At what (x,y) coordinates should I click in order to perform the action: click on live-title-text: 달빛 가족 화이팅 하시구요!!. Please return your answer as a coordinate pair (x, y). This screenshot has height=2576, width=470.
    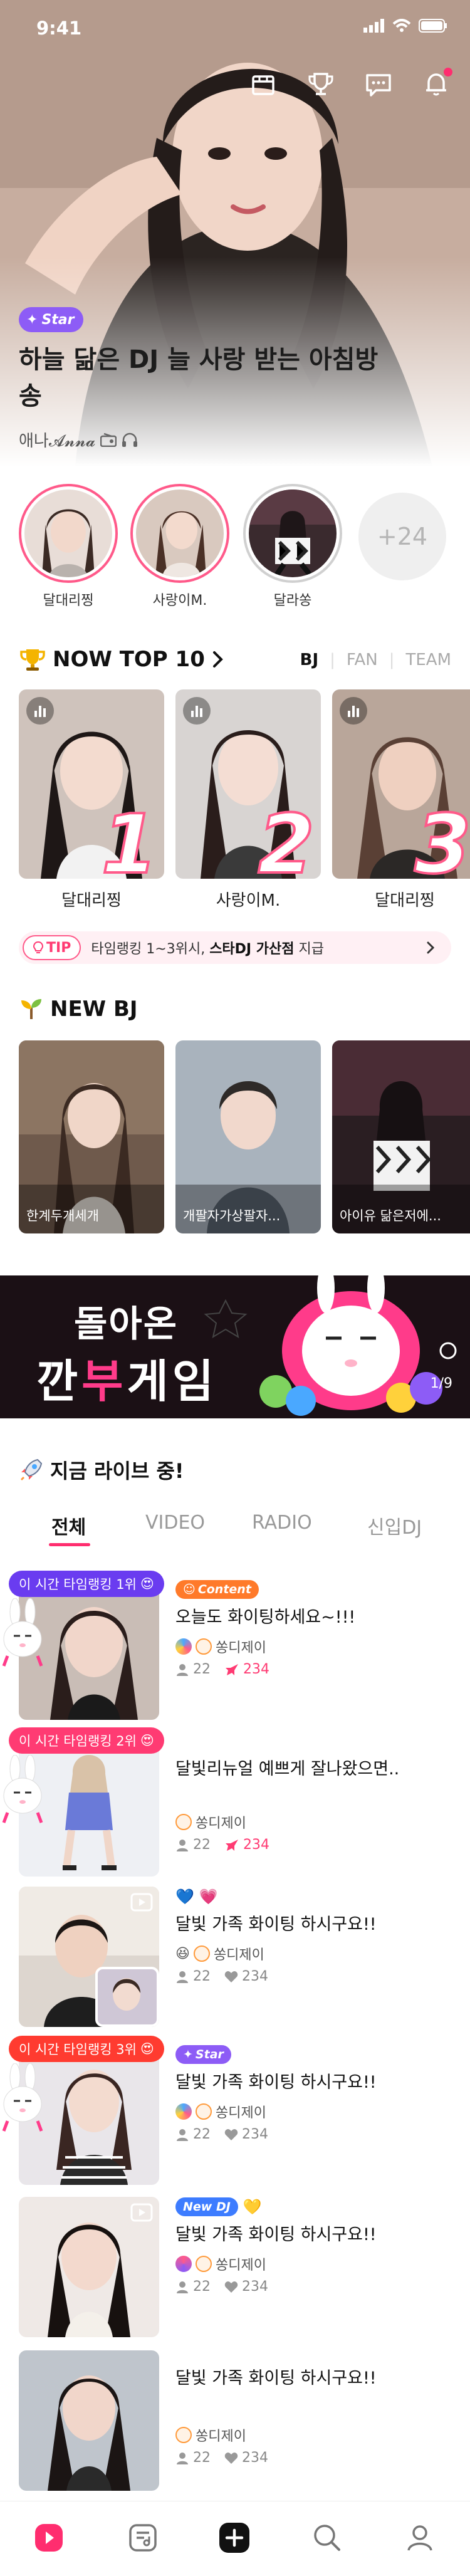
    Looking at the image, I should click on (276, 2082).